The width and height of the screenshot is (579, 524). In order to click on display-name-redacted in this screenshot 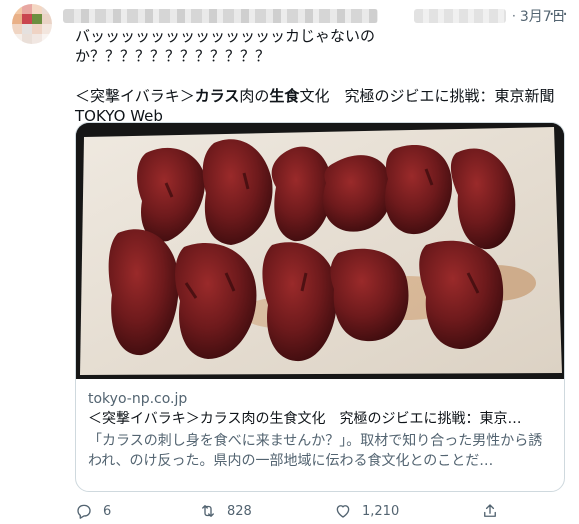, I will do `click(220, 16)`.